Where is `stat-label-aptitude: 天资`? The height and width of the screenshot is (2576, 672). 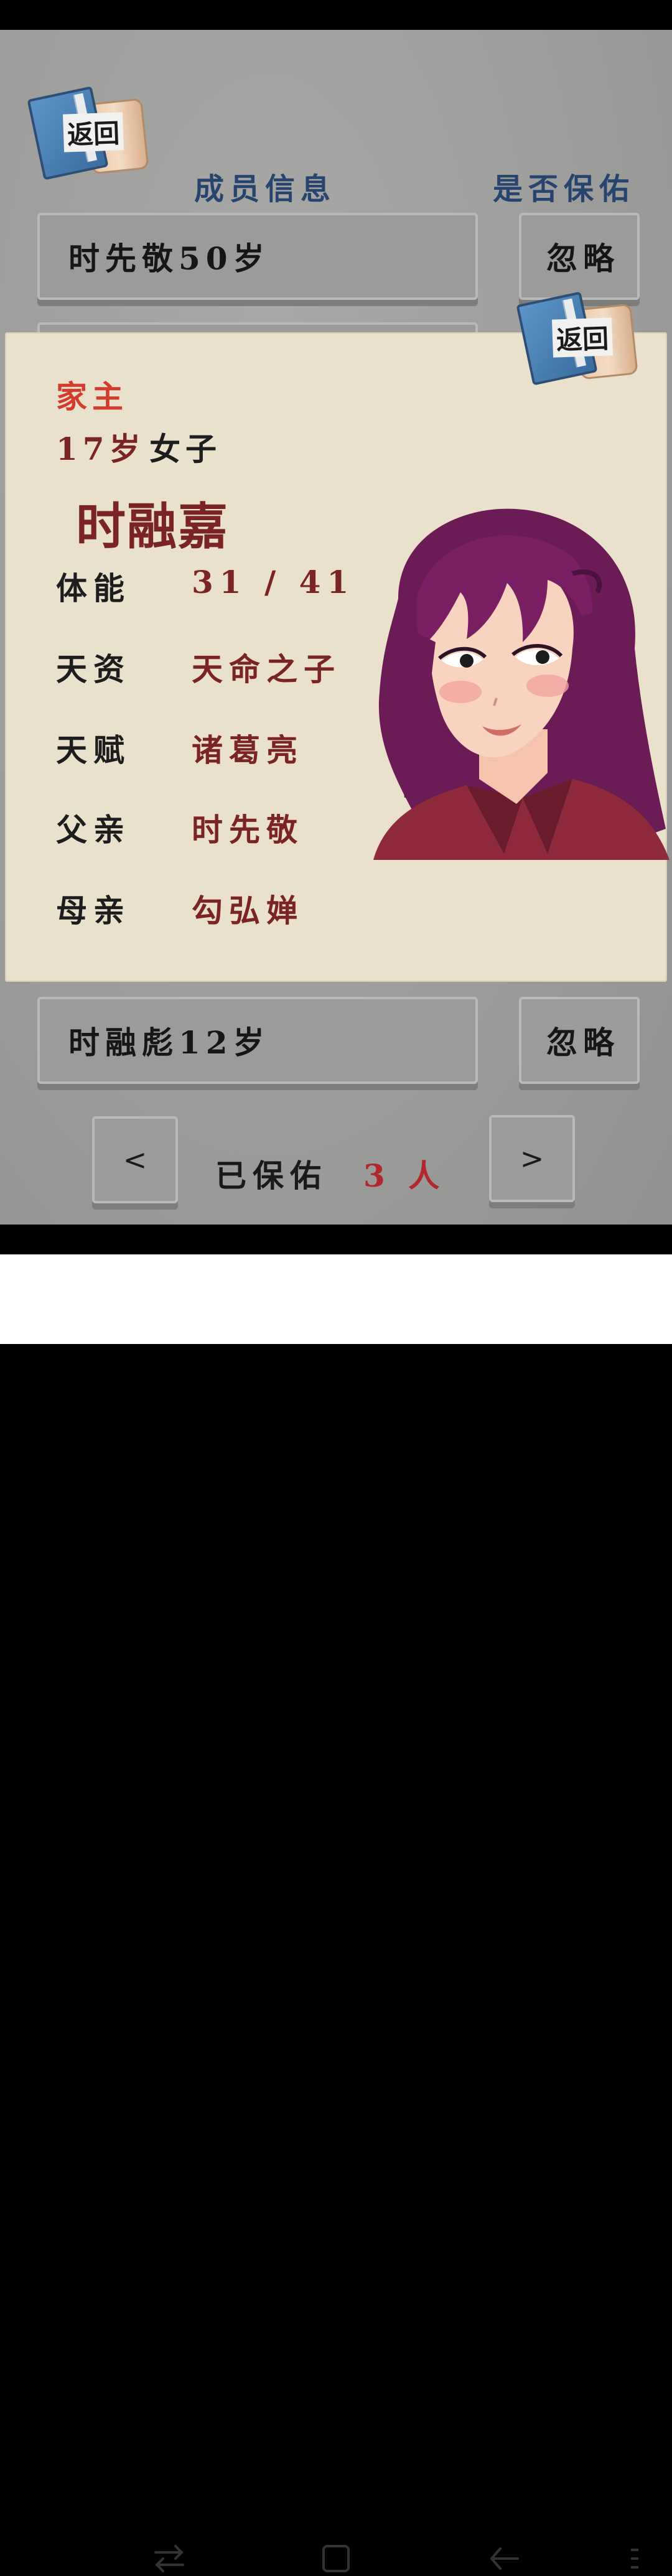
stat-label-aptitude: 天资 is located at coordinates (93, 669).